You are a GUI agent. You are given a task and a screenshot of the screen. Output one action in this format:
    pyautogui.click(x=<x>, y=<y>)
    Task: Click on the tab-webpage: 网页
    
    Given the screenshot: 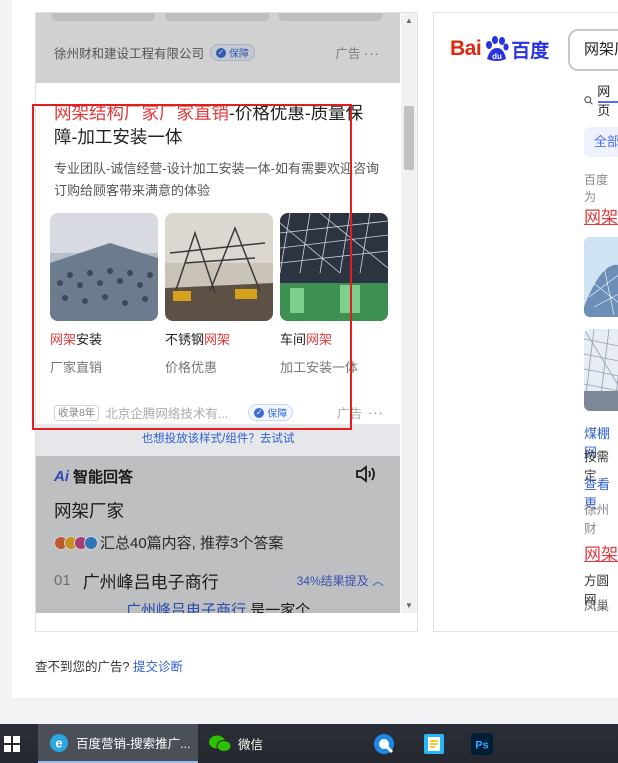 What is the action you would take?
    pyautogui.click(x=601, y=100)
    